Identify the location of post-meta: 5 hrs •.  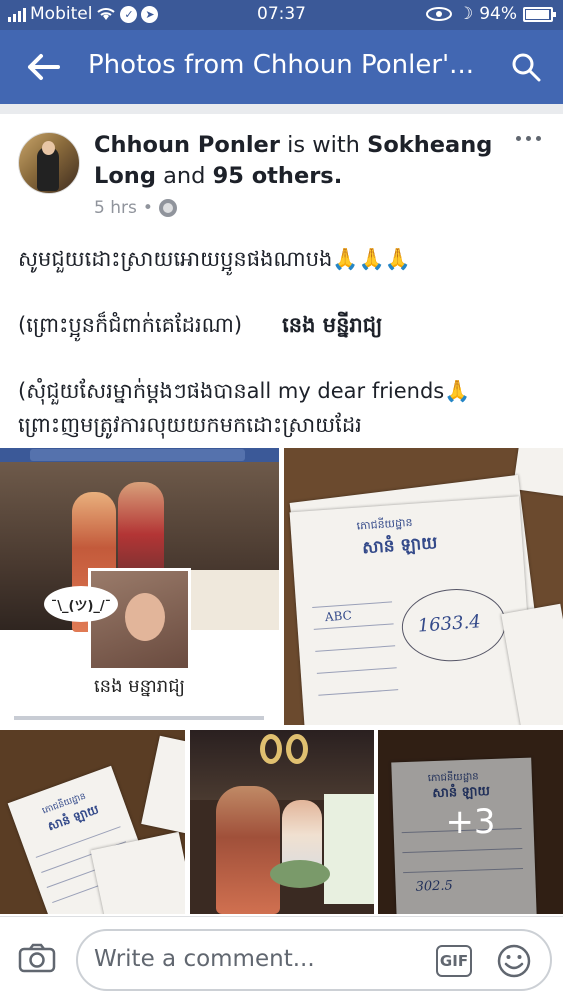
(135, 208).